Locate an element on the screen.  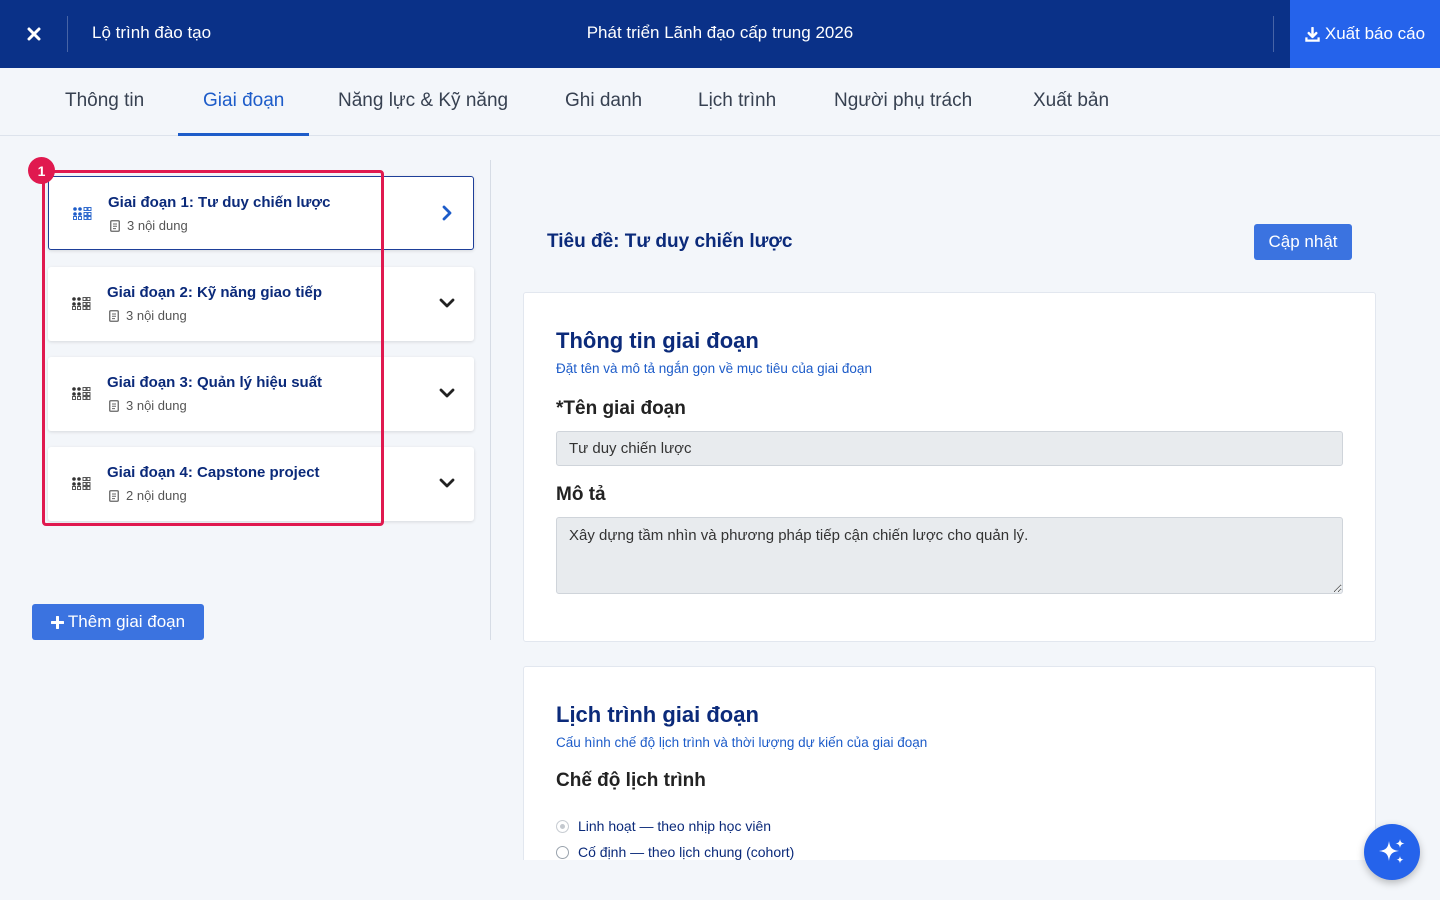
tab-enrollment: Ghi danh is located at coordinates (603, 102).